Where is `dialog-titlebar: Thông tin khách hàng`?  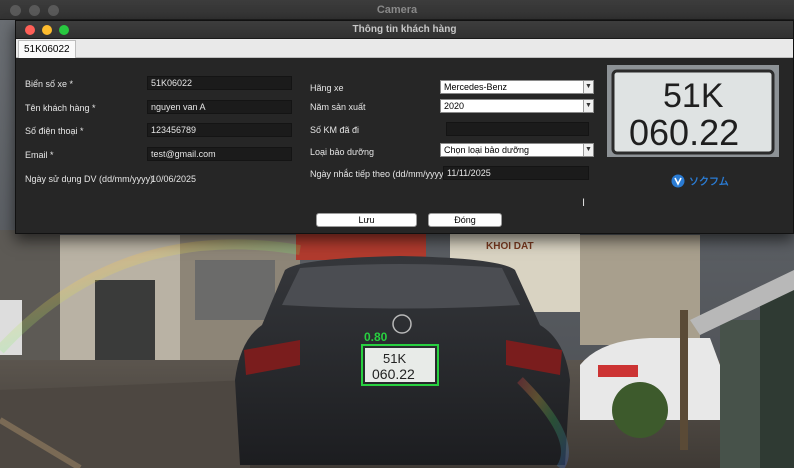 dialog-titlebar: Thông tin khách hàng is located at coordinates (404, 30).